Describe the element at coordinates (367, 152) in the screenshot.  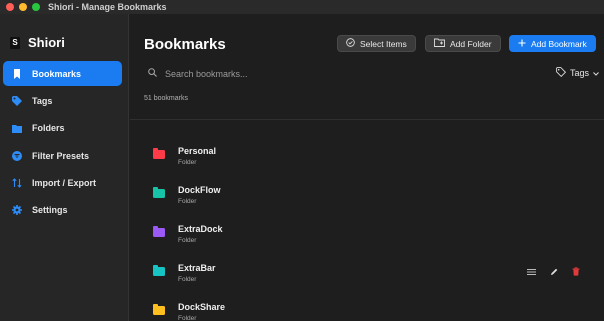
I see `list-item: Personal Folder` at that location.